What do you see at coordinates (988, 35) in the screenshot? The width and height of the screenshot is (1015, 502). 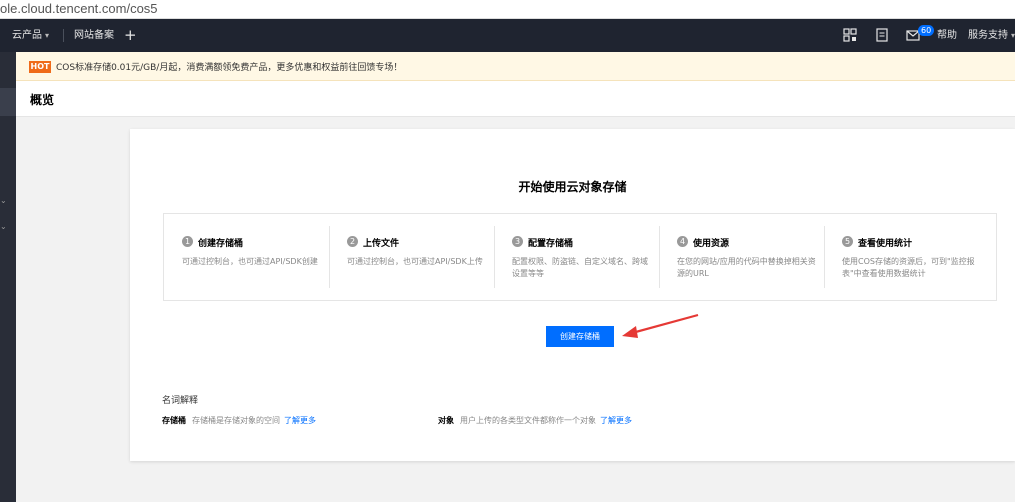 I see `support-label: 服务支持` at bounding box center [988, 35].